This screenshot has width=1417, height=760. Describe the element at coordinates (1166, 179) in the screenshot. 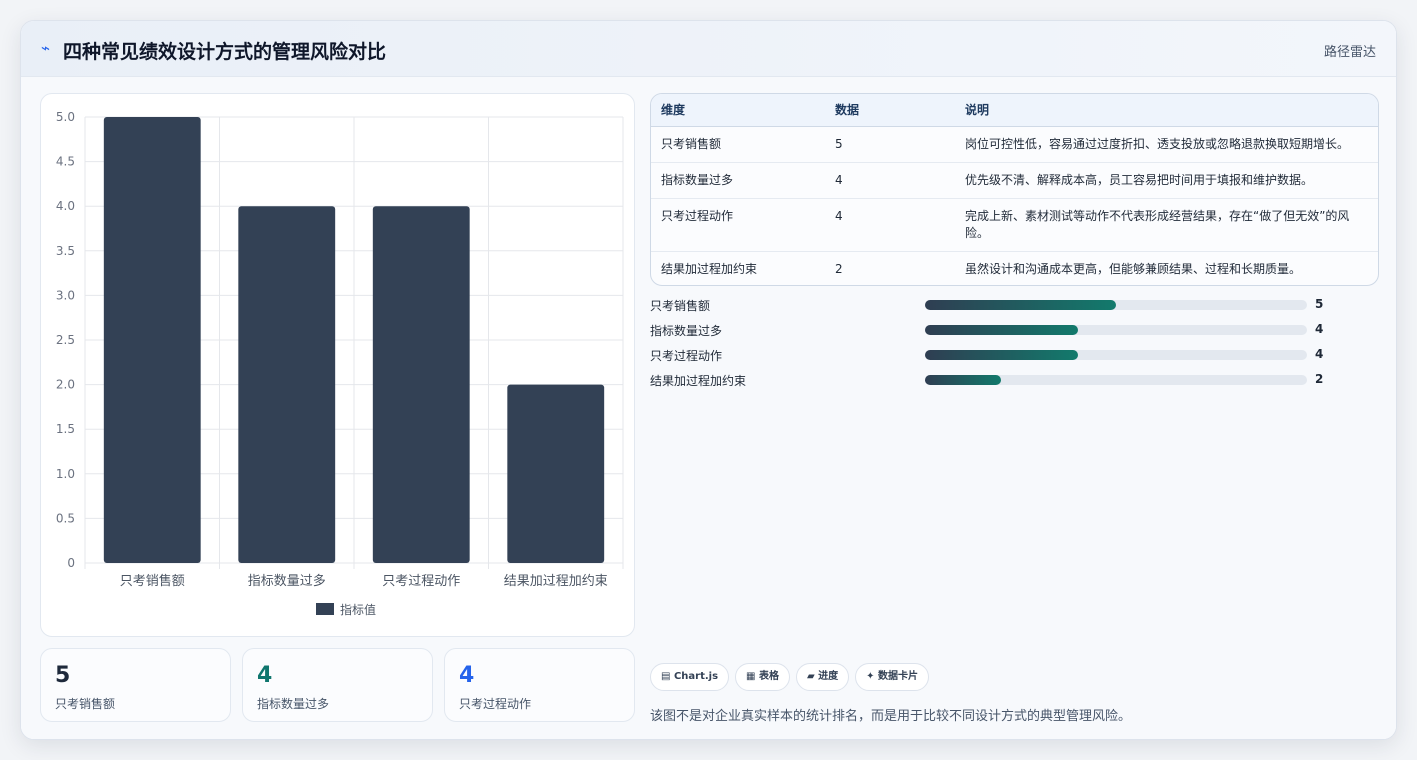

I see `table-cell: 优先级不清、解释成本高，员工容易把时间用于填报和维护数据。` at that location.